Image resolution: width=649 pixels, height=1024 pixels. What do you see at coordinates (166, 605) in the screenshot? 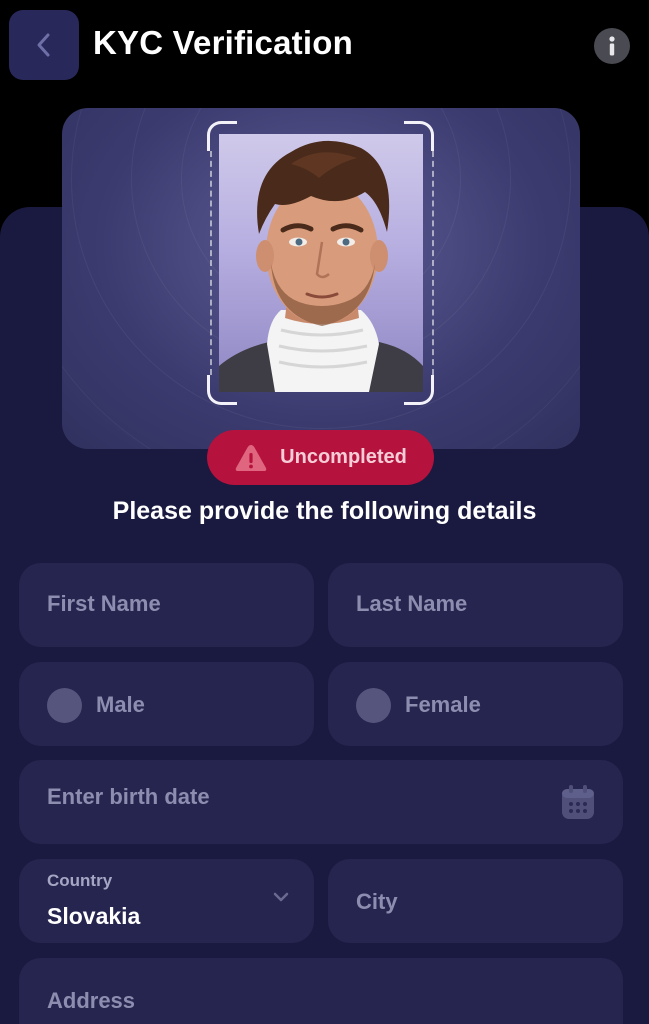
I see `first-name-field: First Name` at bounding box center [166, 605].